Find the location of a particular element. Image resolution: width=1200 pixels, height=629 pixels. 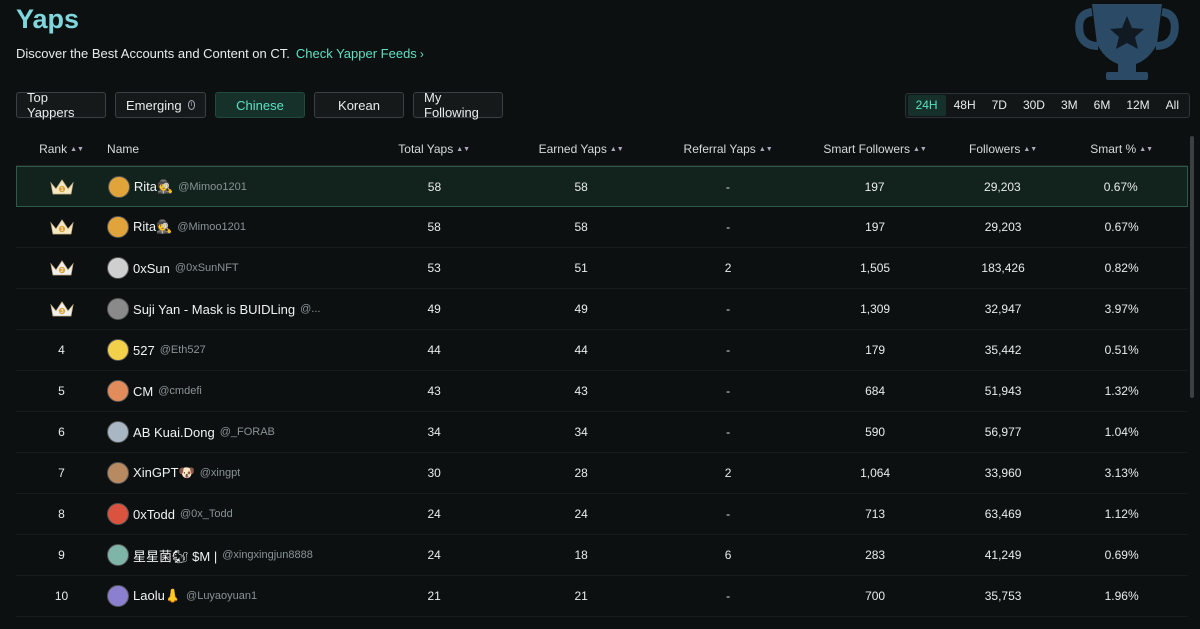

user-handle: @_FORAB is located at coordinates (247, 432).